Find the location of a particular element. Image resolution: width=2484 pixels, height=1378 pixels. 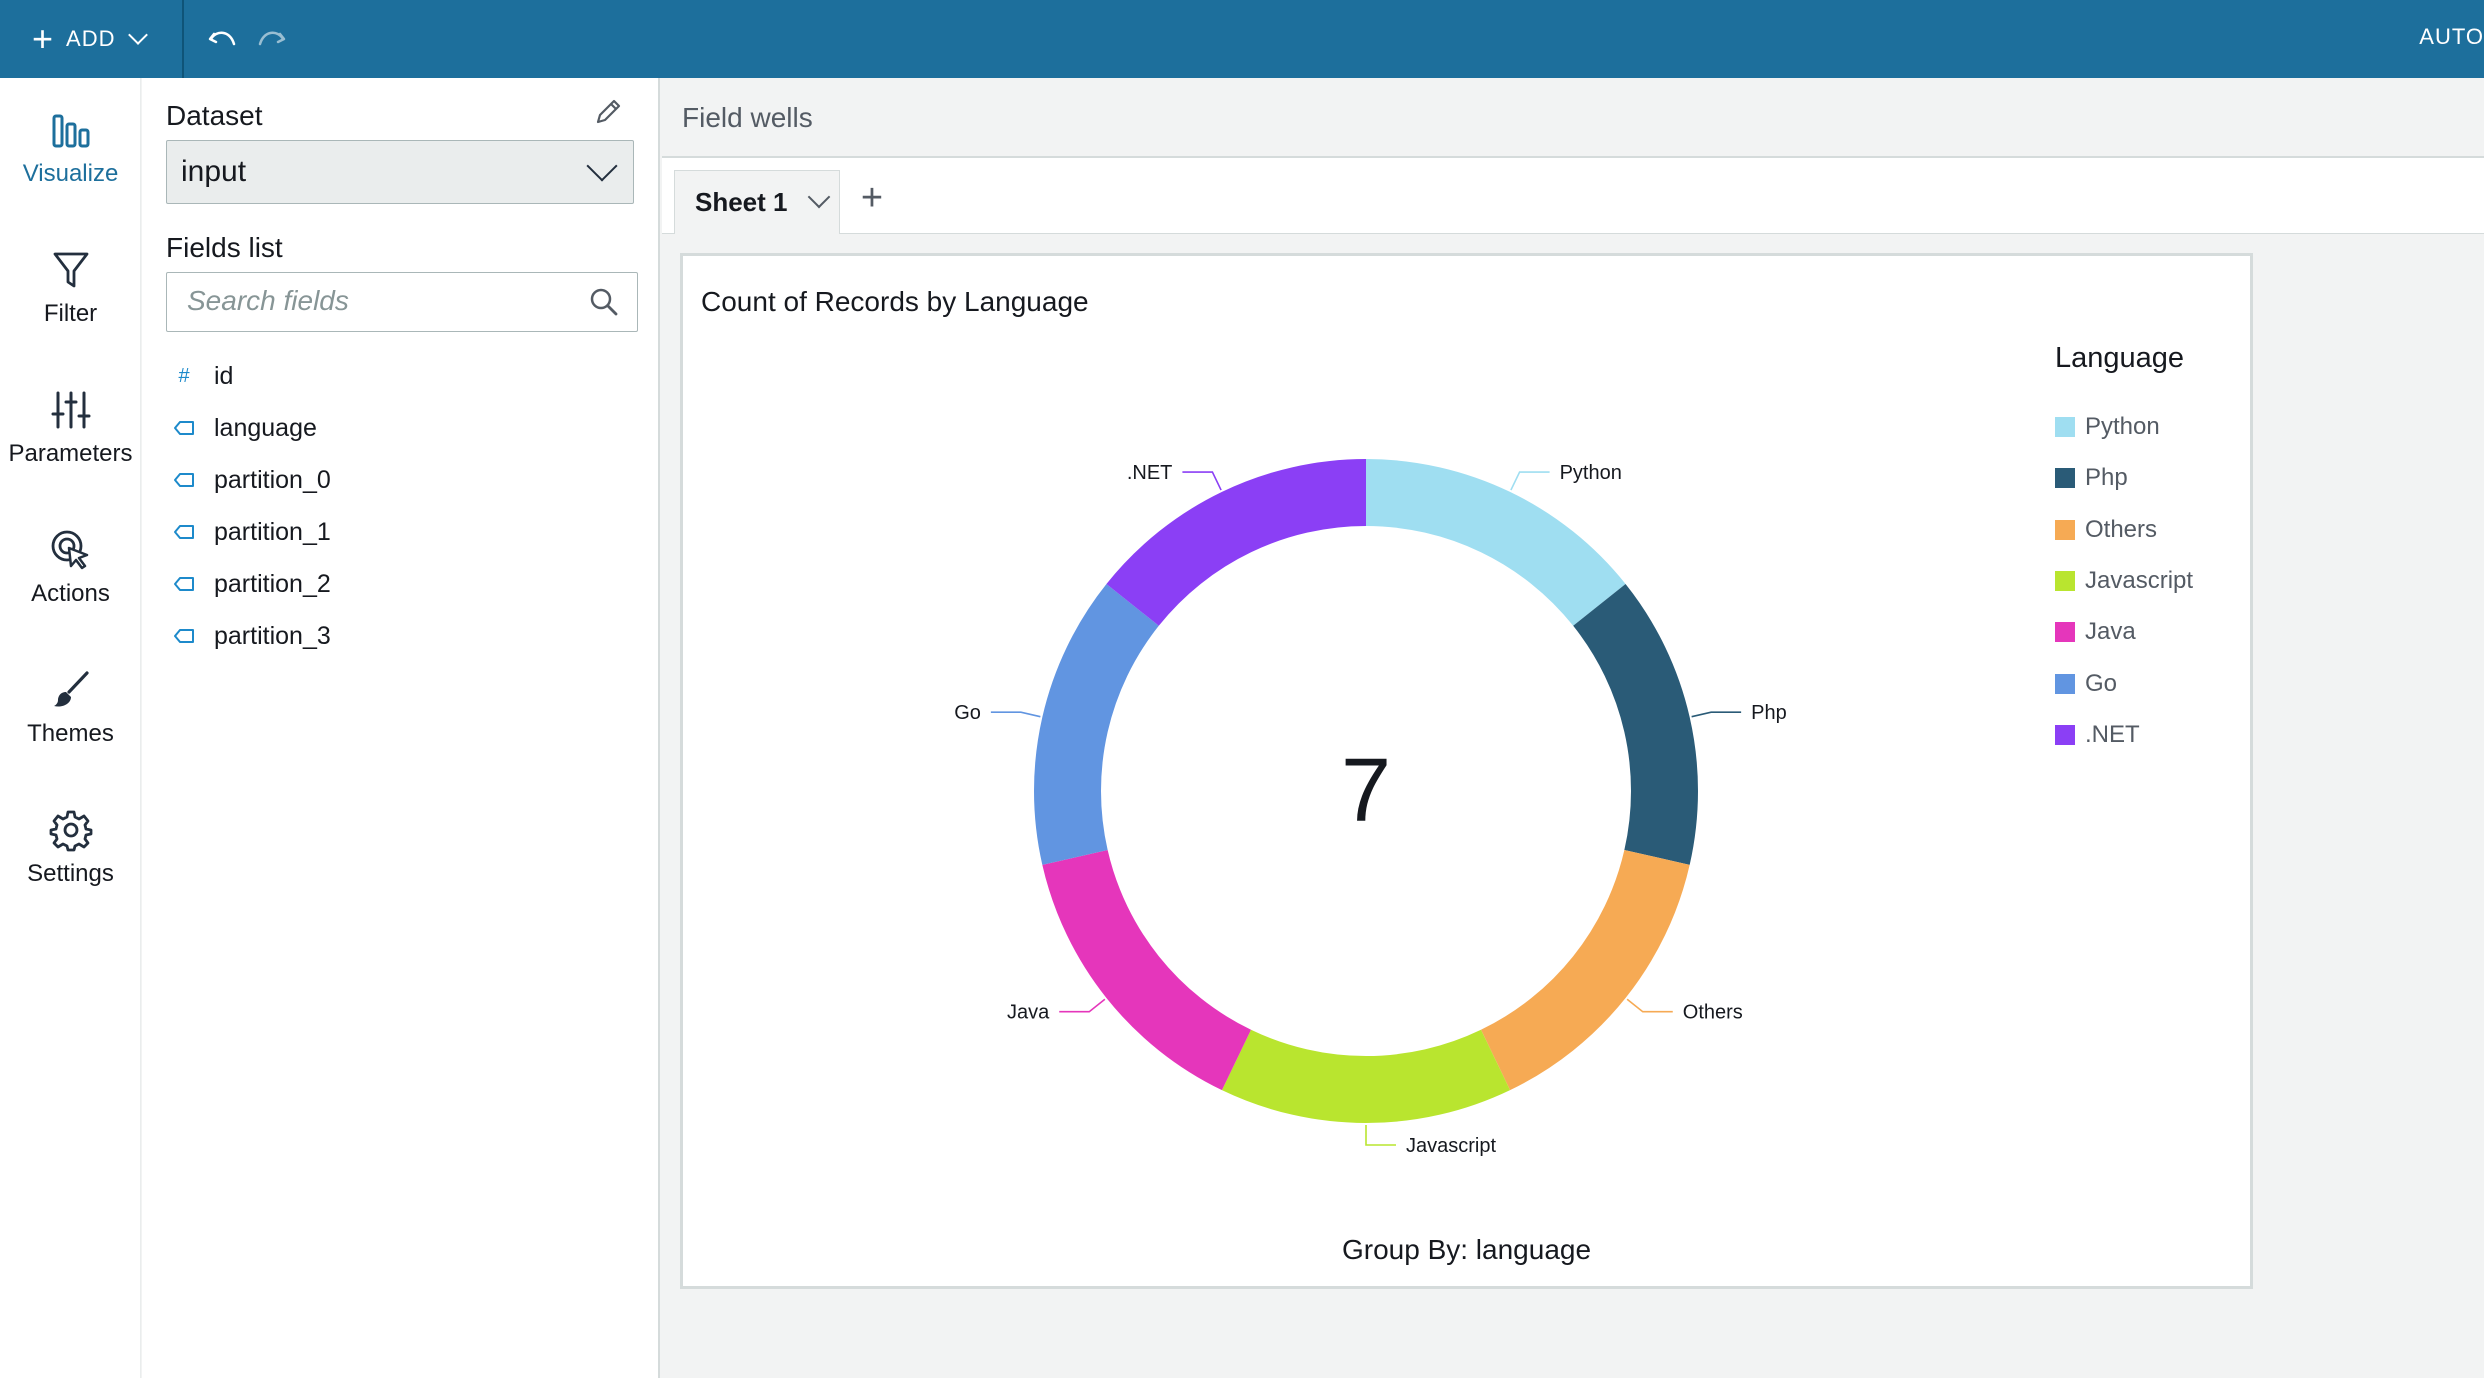

legend-item-python: Python is located at coordinates (2107, 427).